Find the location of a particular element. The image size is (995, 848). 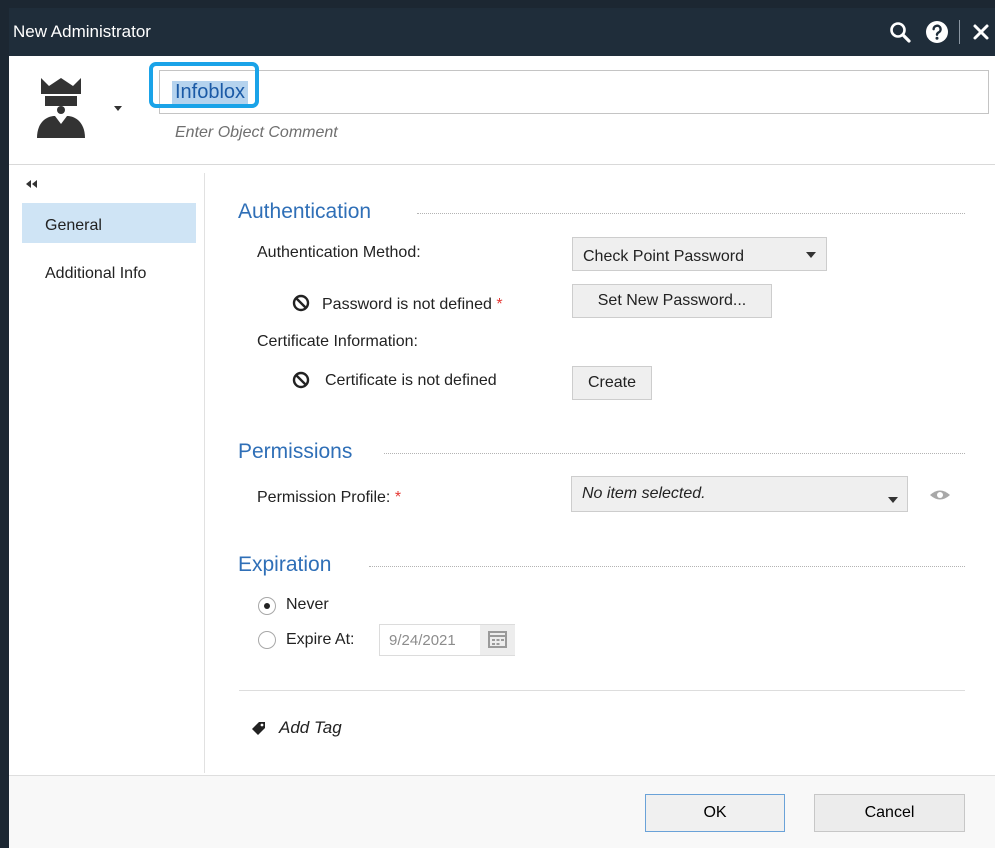

add-tag-link: Add Tag is located at coordinates (310, 728).